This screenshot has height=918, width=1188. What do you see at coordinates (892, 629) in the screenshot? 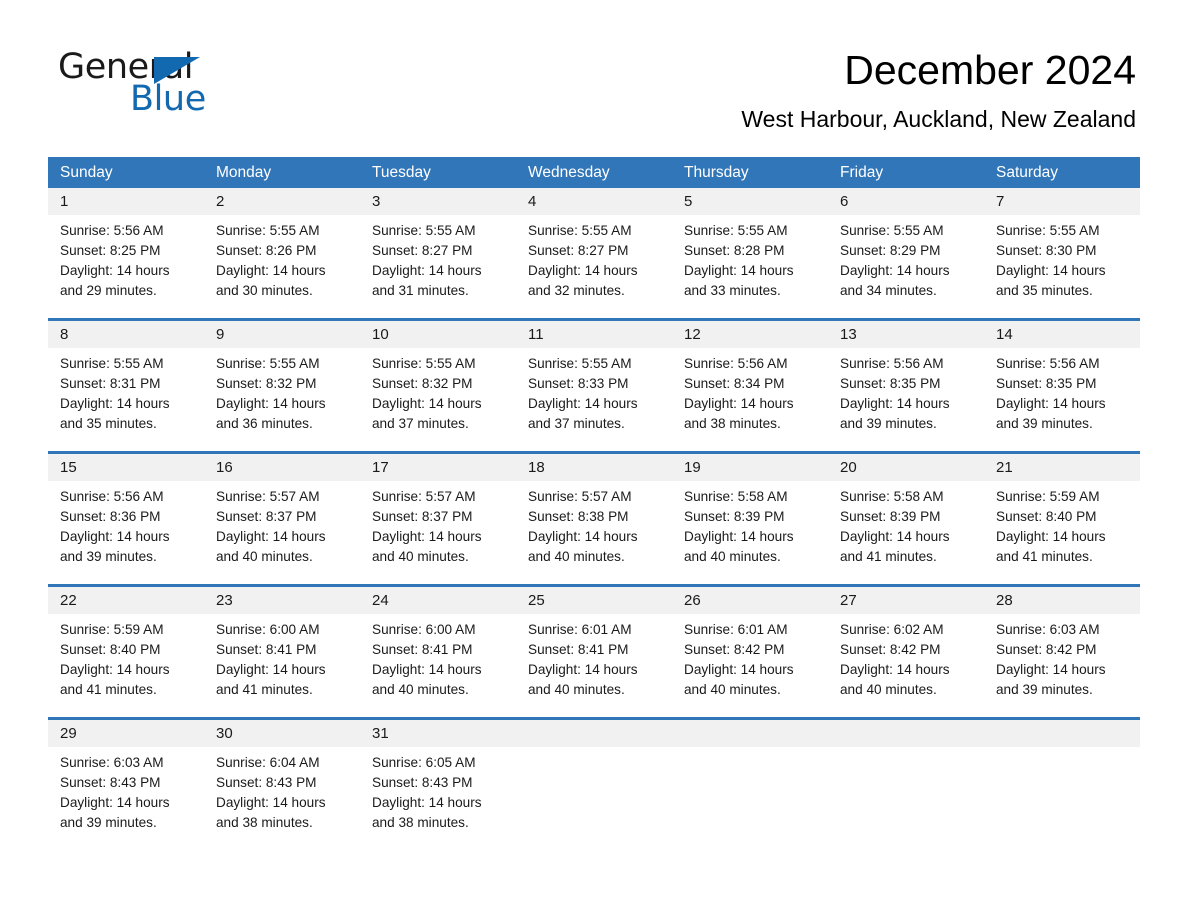
I see `sunrise-text: Sunrise: 6:02 AM` at bounding box center [892, 629].